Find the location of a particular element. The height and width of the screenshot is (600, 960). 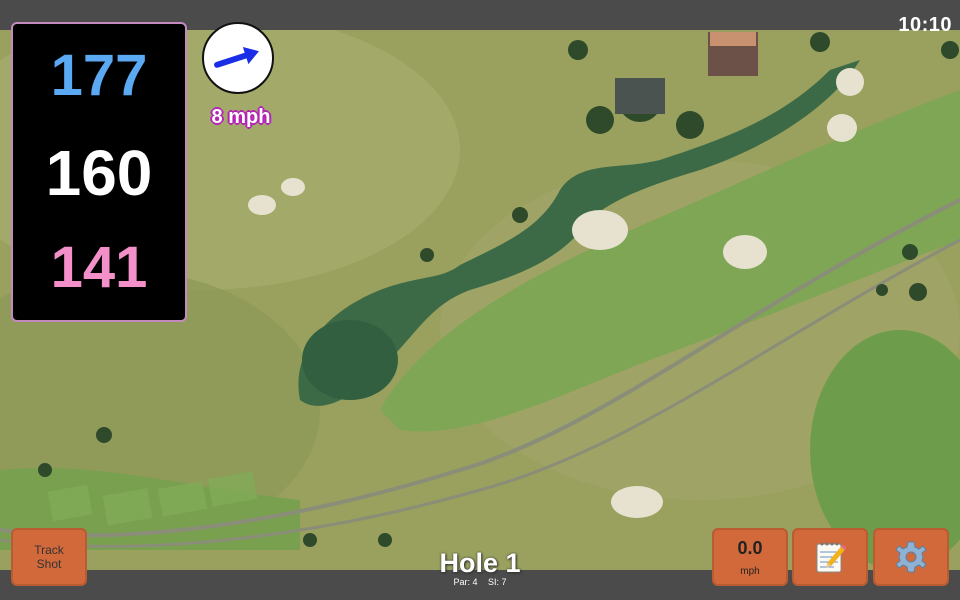

wind-indicator is located at coordinates (238, 58).